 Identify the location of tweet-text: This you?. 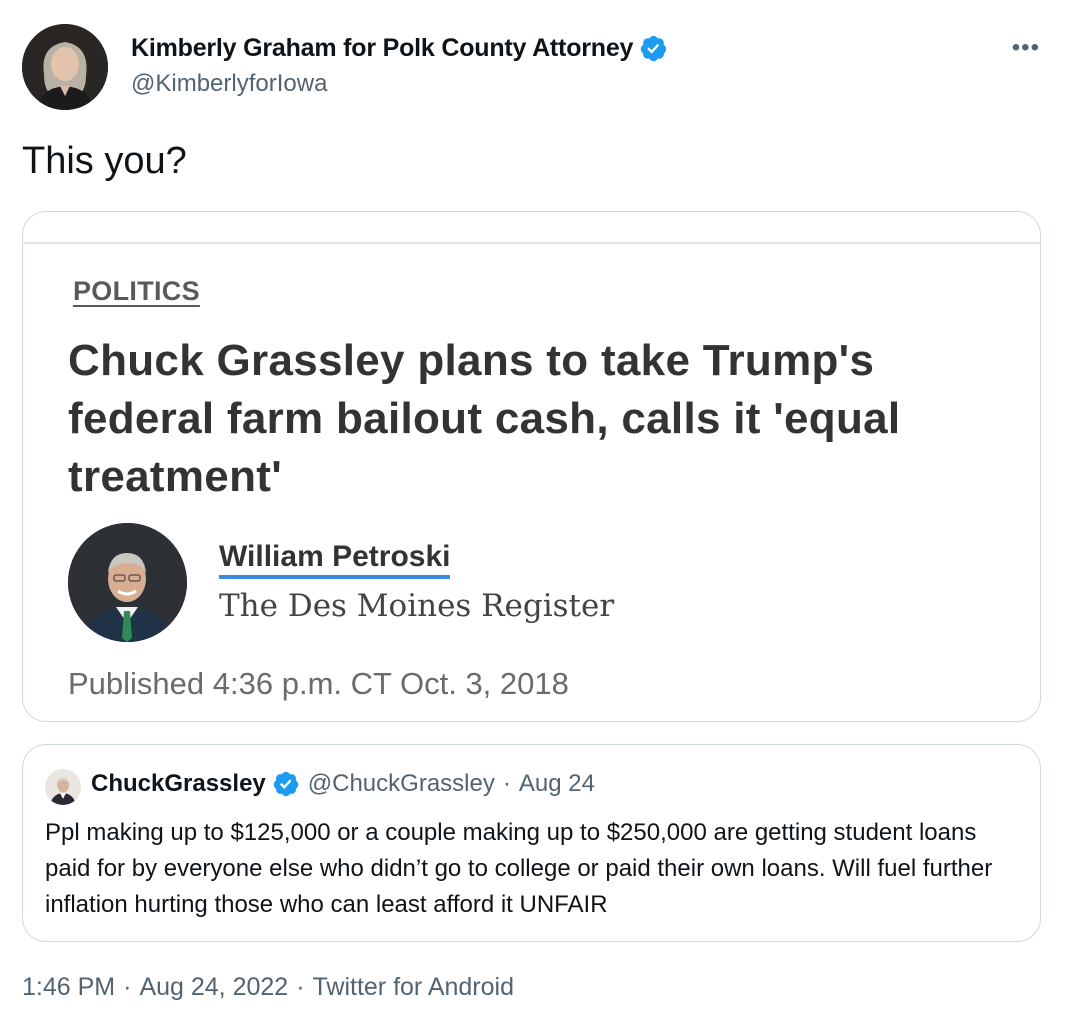
(104, 161).